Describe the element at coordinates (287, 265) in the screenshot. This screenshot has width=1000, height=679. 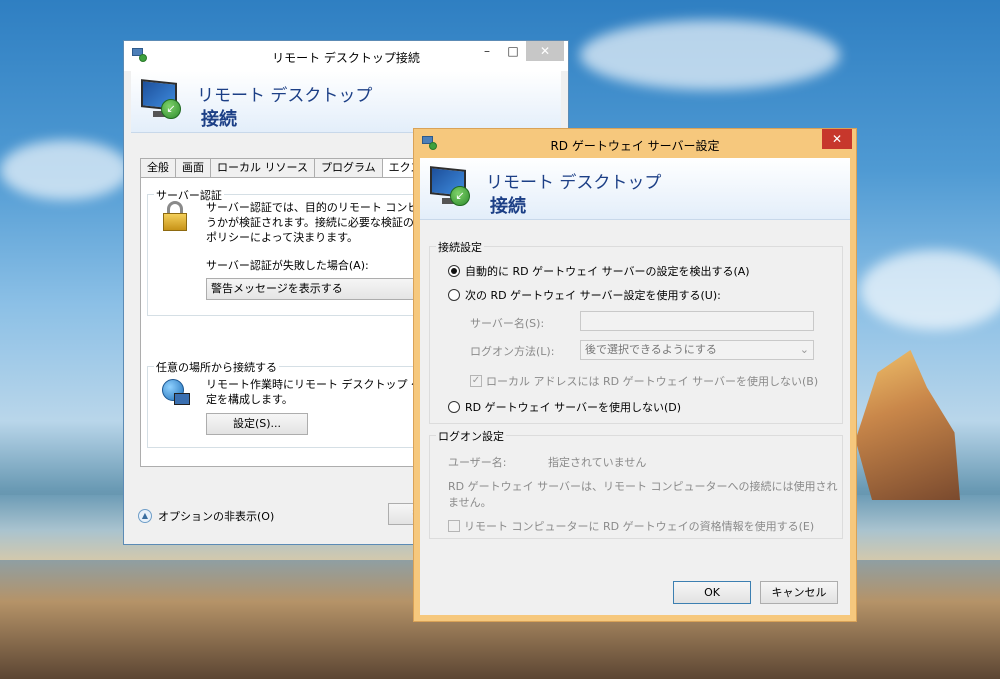
I see `auth-fail-label: サーバー認証が失敗した場合(A):` at that location.